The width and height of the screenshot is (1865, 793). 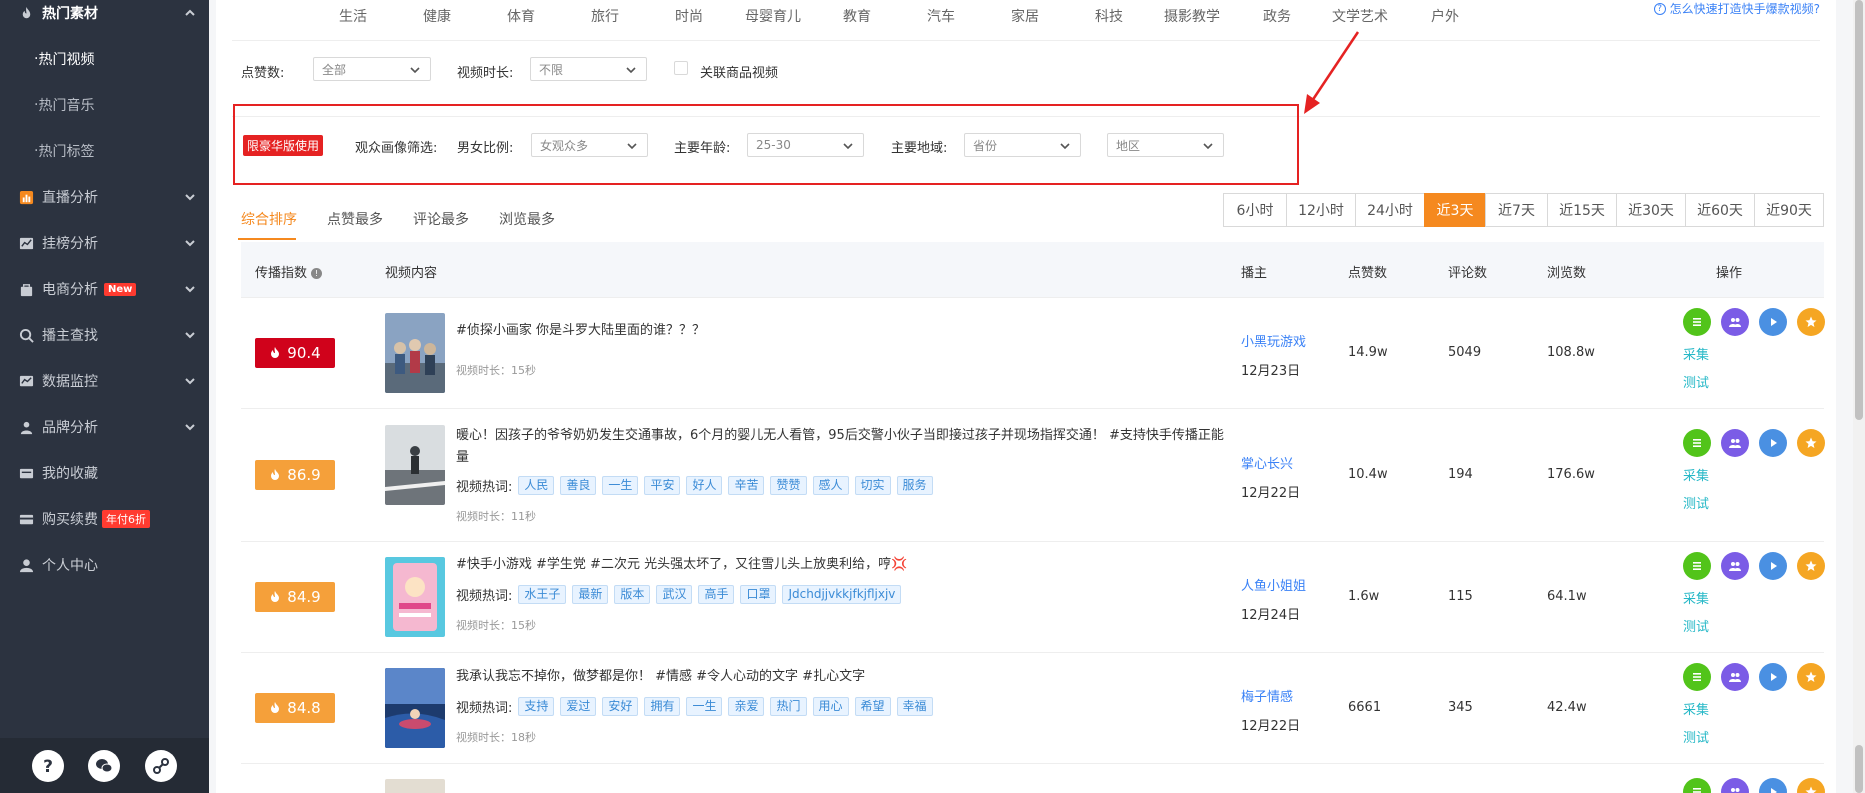 I want to click on time-range-12h: 12小时, so click(x=1321, y=210).